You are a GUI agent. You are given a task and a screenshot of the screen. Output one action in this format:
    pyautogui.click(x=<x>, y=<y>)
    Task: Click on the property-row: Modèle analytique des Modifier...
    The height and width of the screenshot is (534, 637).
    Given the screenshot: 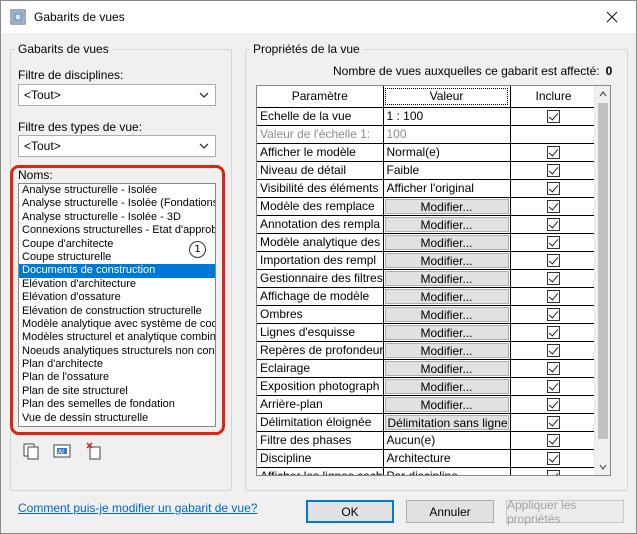 What is the action you would take?
    pyautogui.click(x=427, y=242)
    